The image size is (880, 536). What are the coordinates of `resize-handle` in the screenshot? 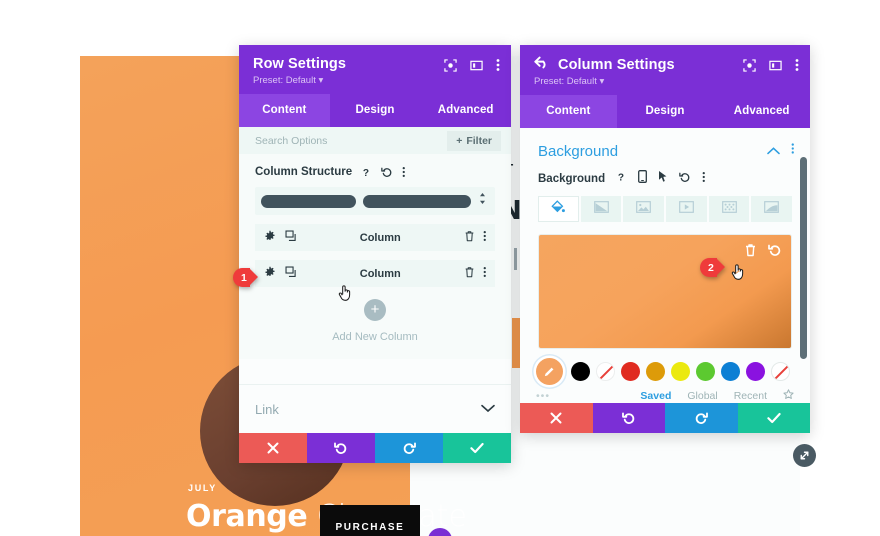 It's located at (804, 455).